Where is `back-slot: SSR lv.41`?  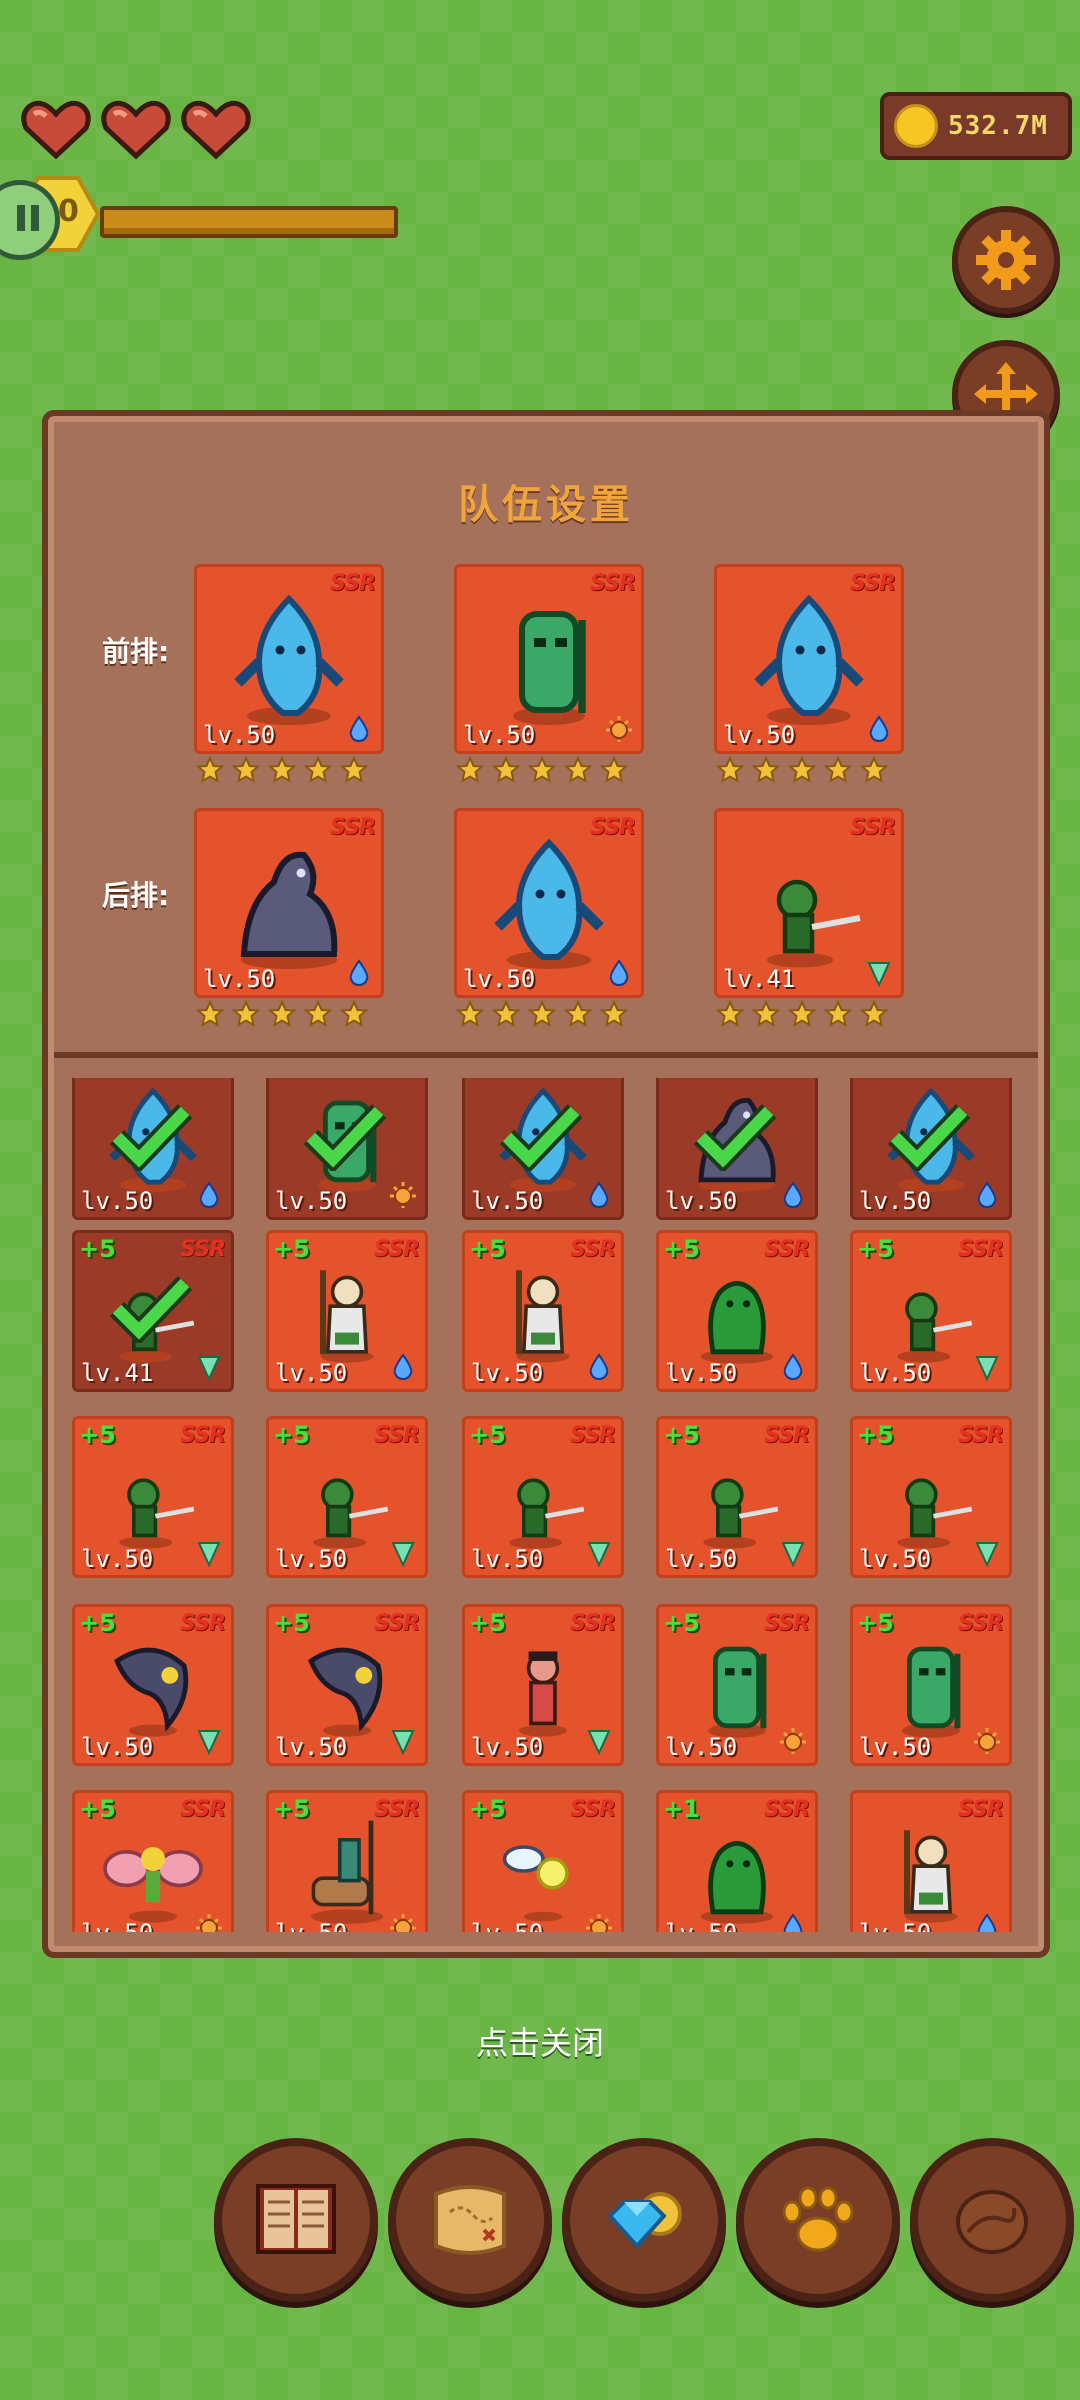 back-slot: SSR lv.41 is located at coordinates (809, 903).